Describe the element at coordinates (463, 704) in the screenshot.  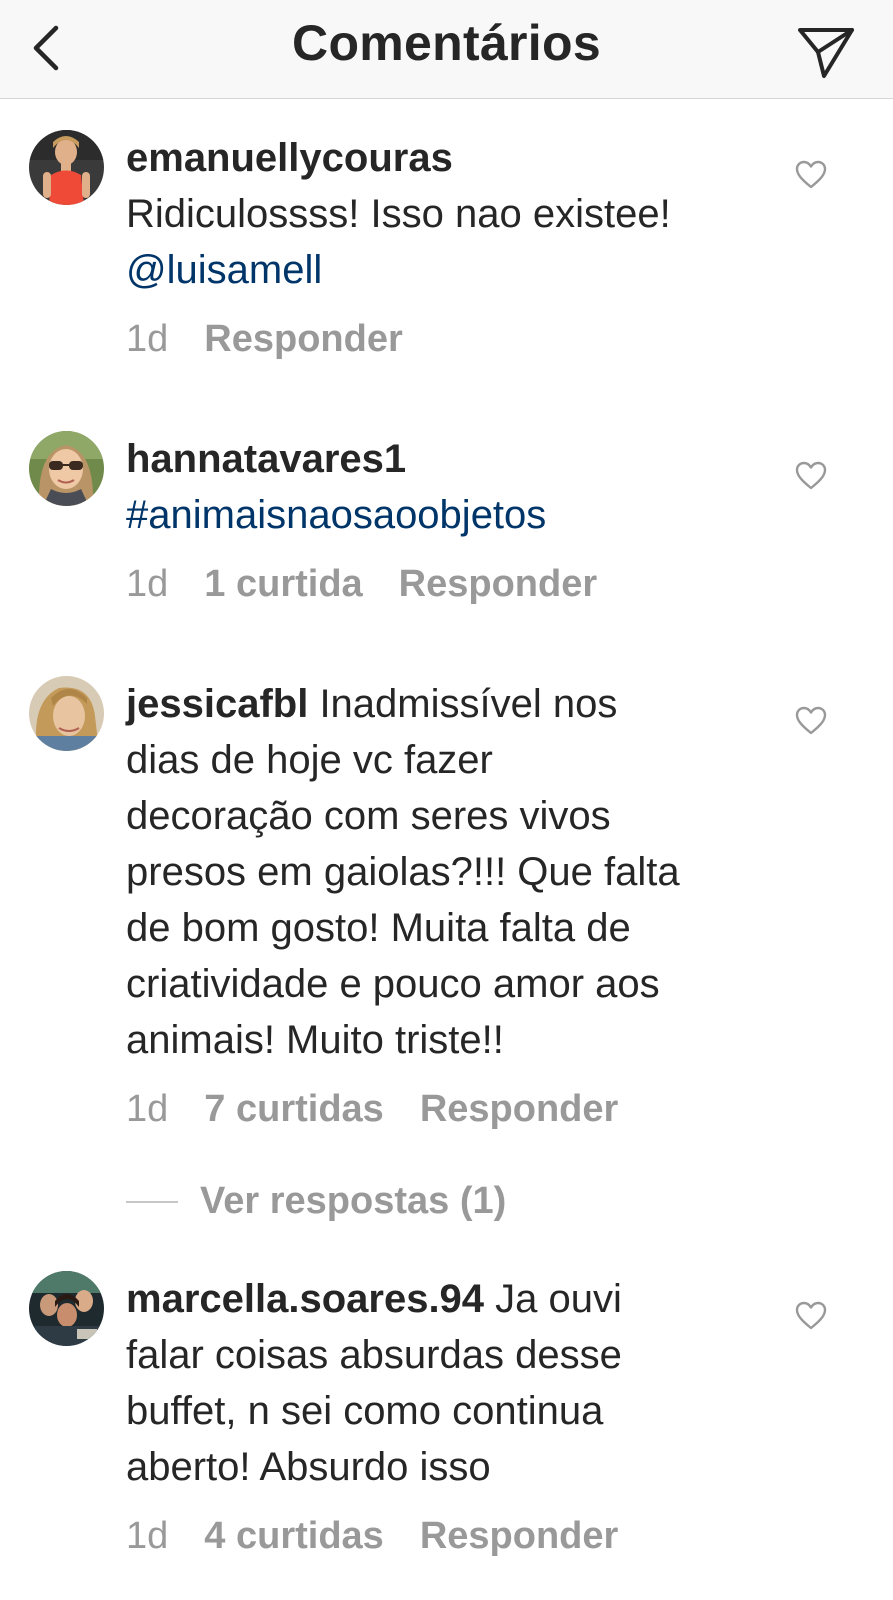
I see `comment-body-line: Inadmissível nos` at that location.